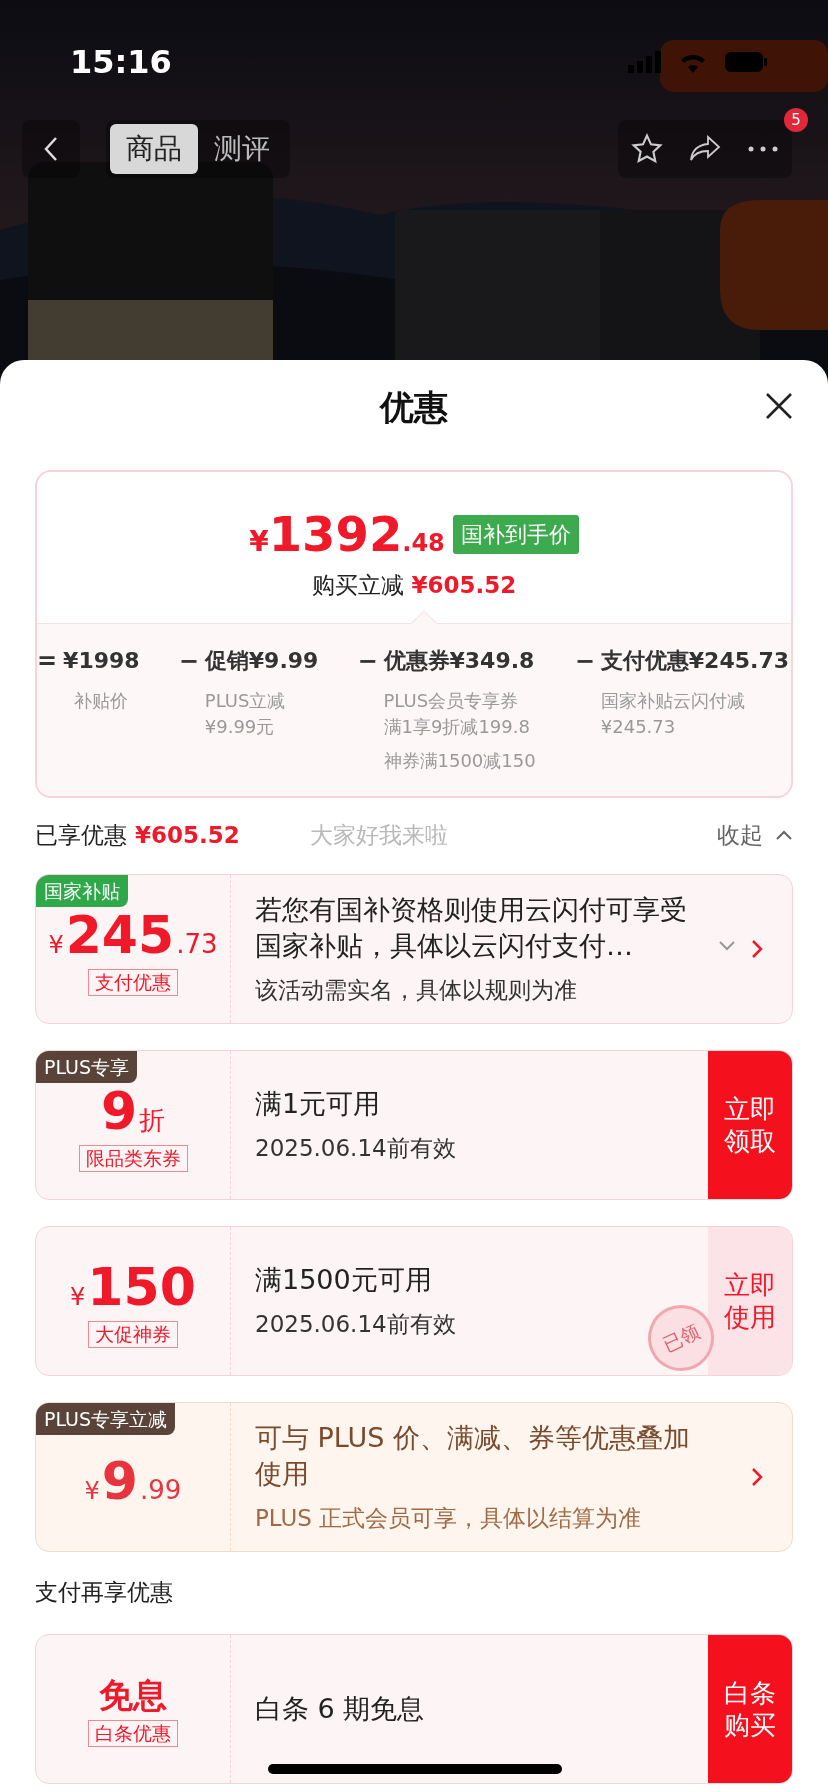 This screenshot has width=828, height=1792. I want to click on breakdown-amount: ¥1998, so click(101, 660).